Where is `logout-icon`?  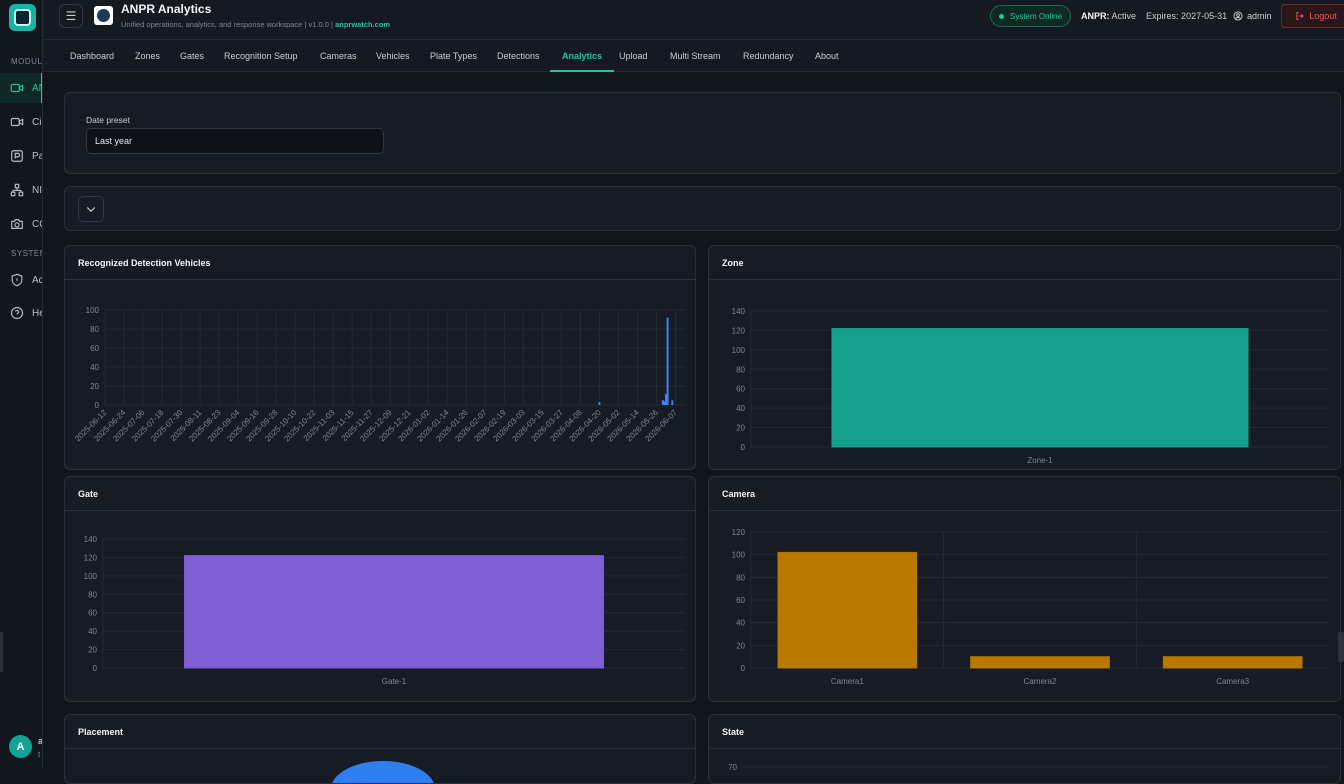
logout-icon is located at coordinates (1300, 16).